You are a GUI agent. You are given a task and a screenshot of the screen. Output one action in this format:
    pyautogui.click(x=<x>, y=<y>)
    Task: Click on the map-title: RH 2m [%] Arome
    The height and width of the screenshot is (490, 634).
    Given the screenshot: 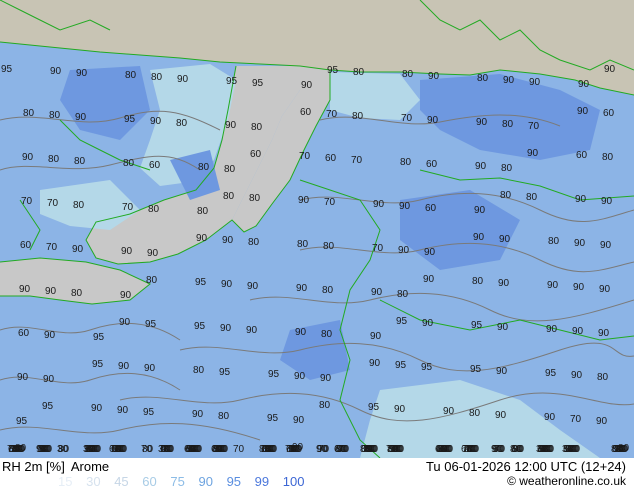 What is the action you would take?
    pyautogui.click(x=55, y=466)
    